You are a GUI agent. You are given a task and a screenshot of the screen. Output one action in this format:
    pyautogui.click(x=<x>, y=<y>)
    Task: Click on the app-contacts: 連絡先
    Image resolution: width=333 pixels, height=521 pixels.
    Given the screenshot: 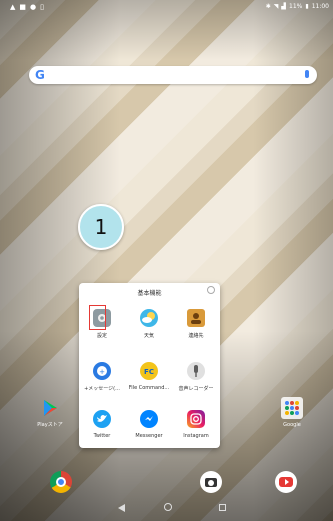 What is the action you would take?
    pyautogui.click(x=196, y=324)
    